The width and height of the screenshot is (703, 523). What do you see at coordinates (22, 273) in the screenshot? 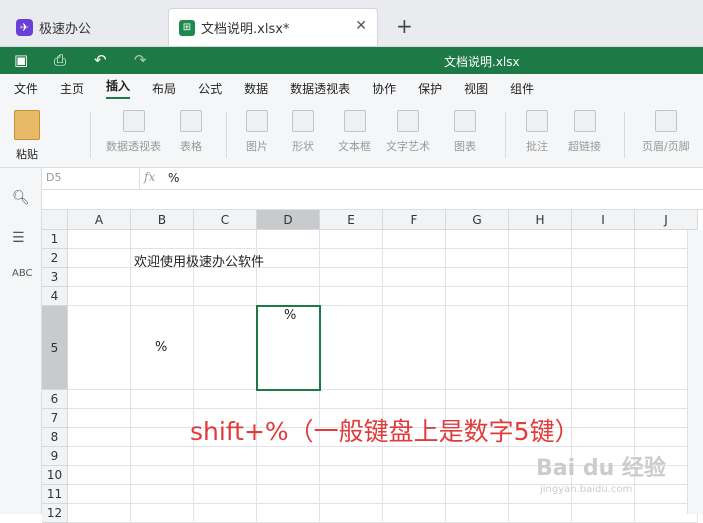
I see `spellcheck-icon: ABC` at bounding box center [22, 273].